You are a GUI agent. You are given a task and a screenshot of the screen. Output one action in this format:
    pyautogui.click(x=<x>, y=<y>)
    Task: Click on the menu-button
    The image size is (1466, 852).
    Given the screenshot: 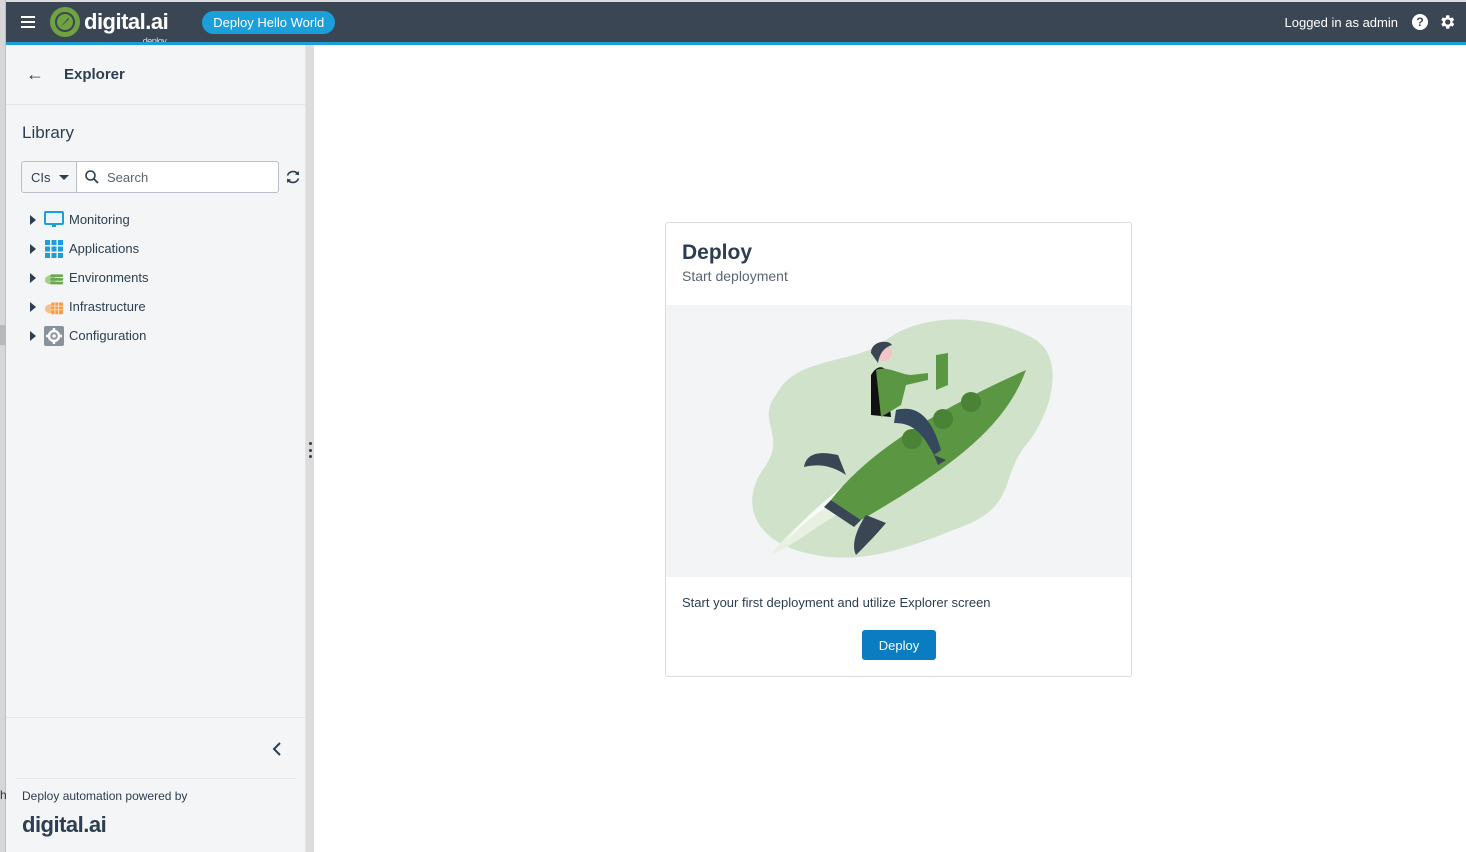 What is the action you would take?
    pyautogui.click(x=28, y=22)
    